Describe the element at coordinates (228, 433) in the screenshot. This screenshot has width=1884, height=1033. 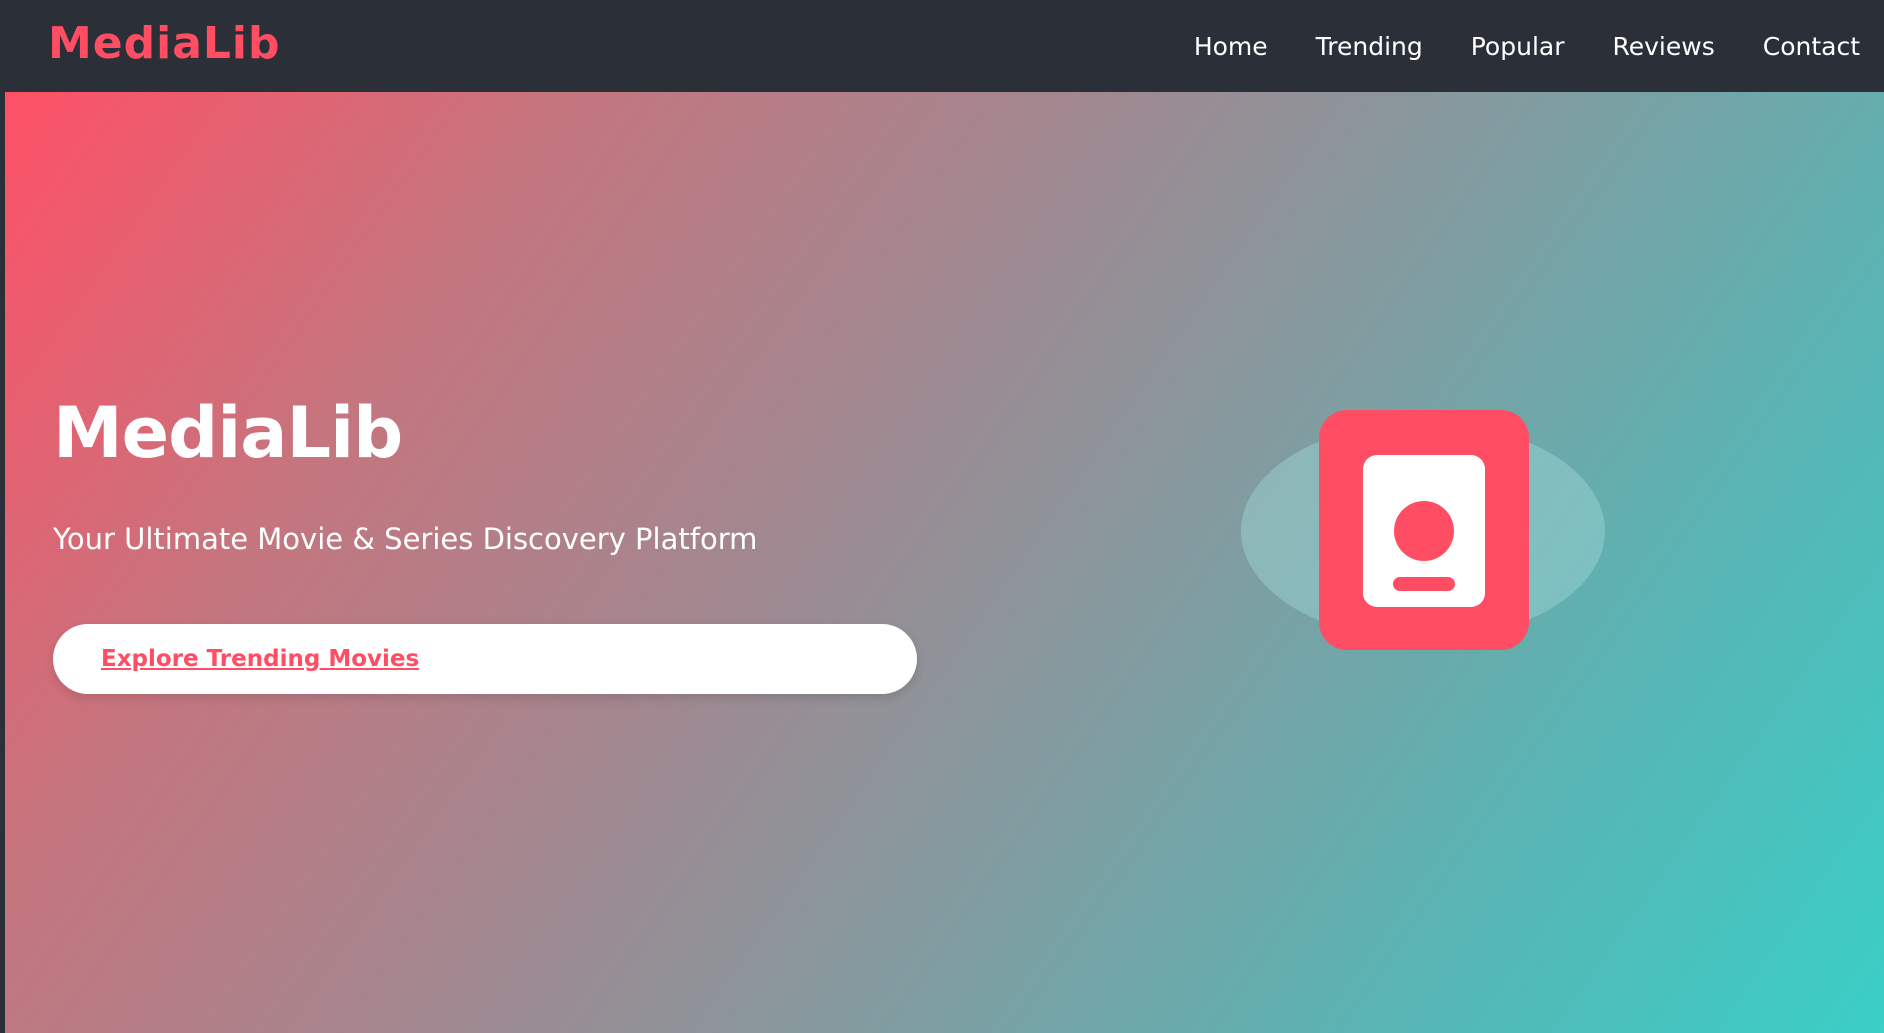
I see `hero-title: MediaLib` at that location.